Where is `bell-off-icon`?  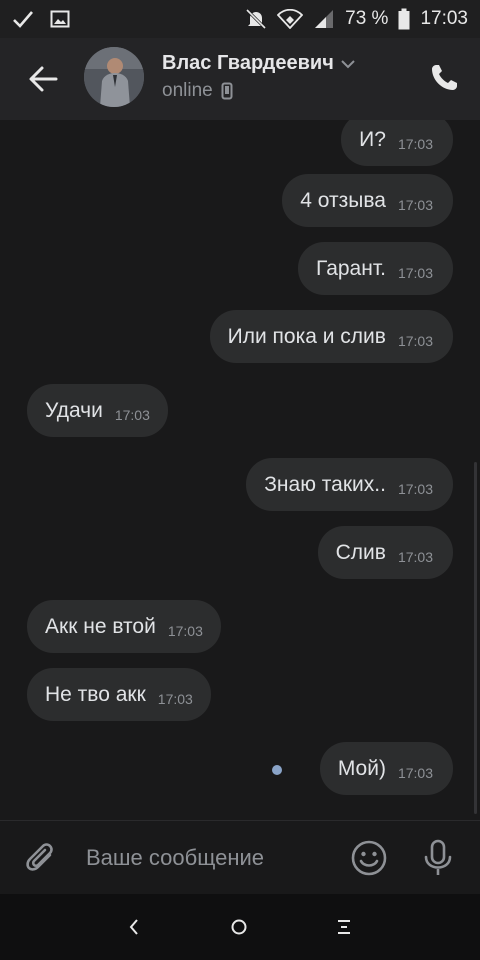
bell-off-icon is located at coordinates (256, 19).